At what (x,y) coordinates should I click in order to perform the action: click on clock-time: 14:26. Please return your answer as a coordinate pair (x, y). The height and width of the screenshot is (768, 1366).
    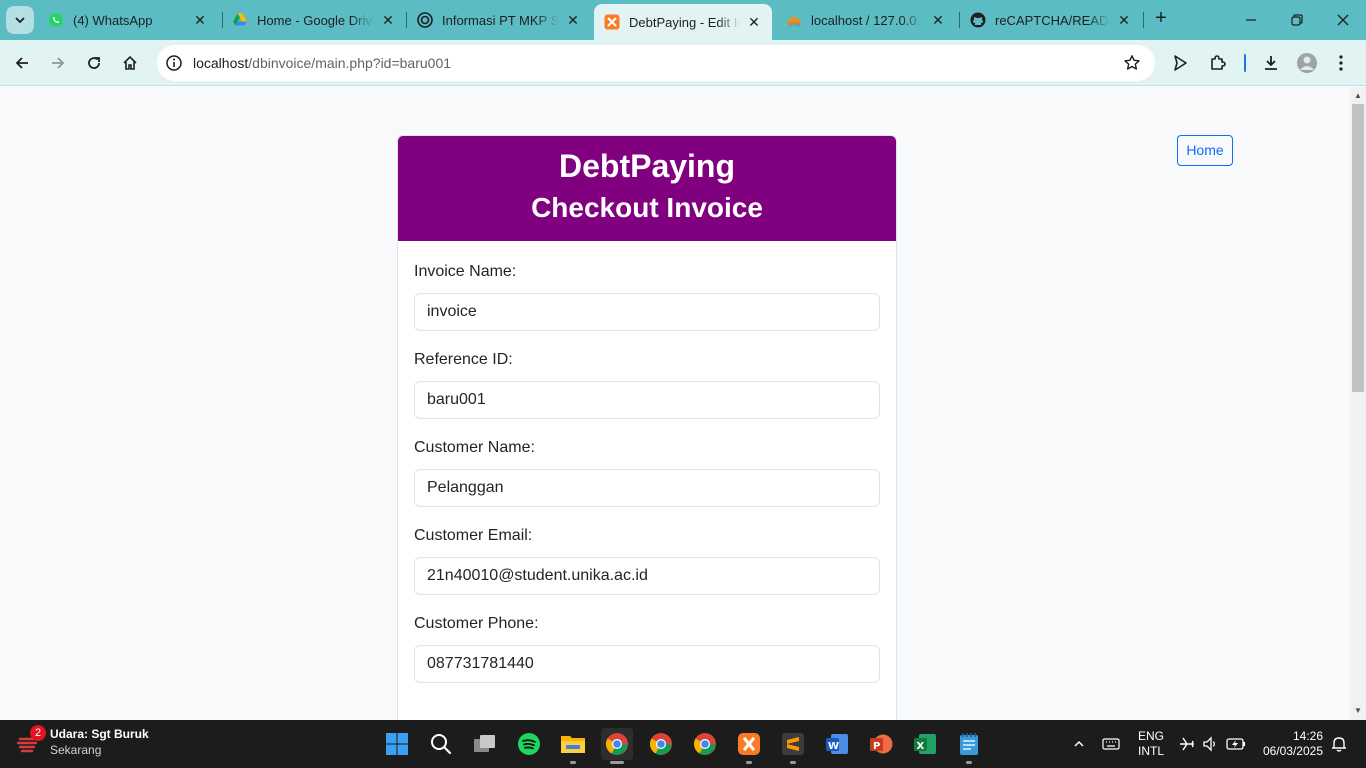
    Looking at the image, I should click on (1307, 736).